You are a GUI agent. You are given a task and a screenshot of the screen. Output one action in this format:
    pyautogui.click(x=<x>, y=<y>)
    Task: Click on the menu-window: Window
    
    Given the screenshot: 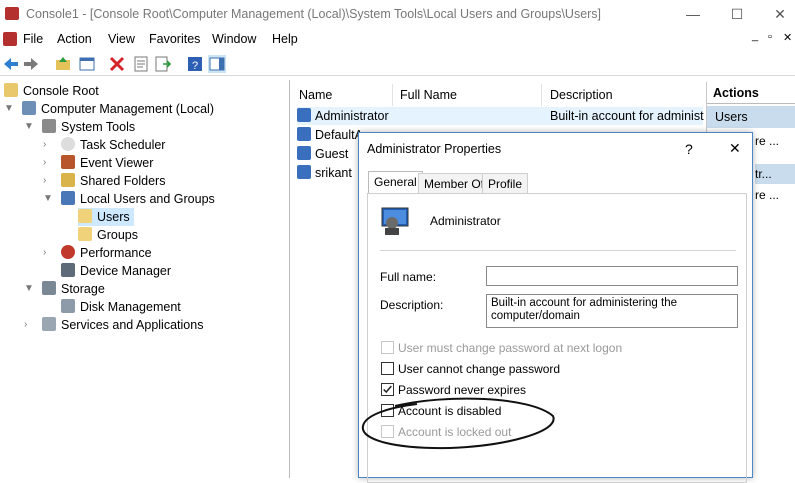 What is the action you would take?
    pyautogui.click(x=234, y=39)
    